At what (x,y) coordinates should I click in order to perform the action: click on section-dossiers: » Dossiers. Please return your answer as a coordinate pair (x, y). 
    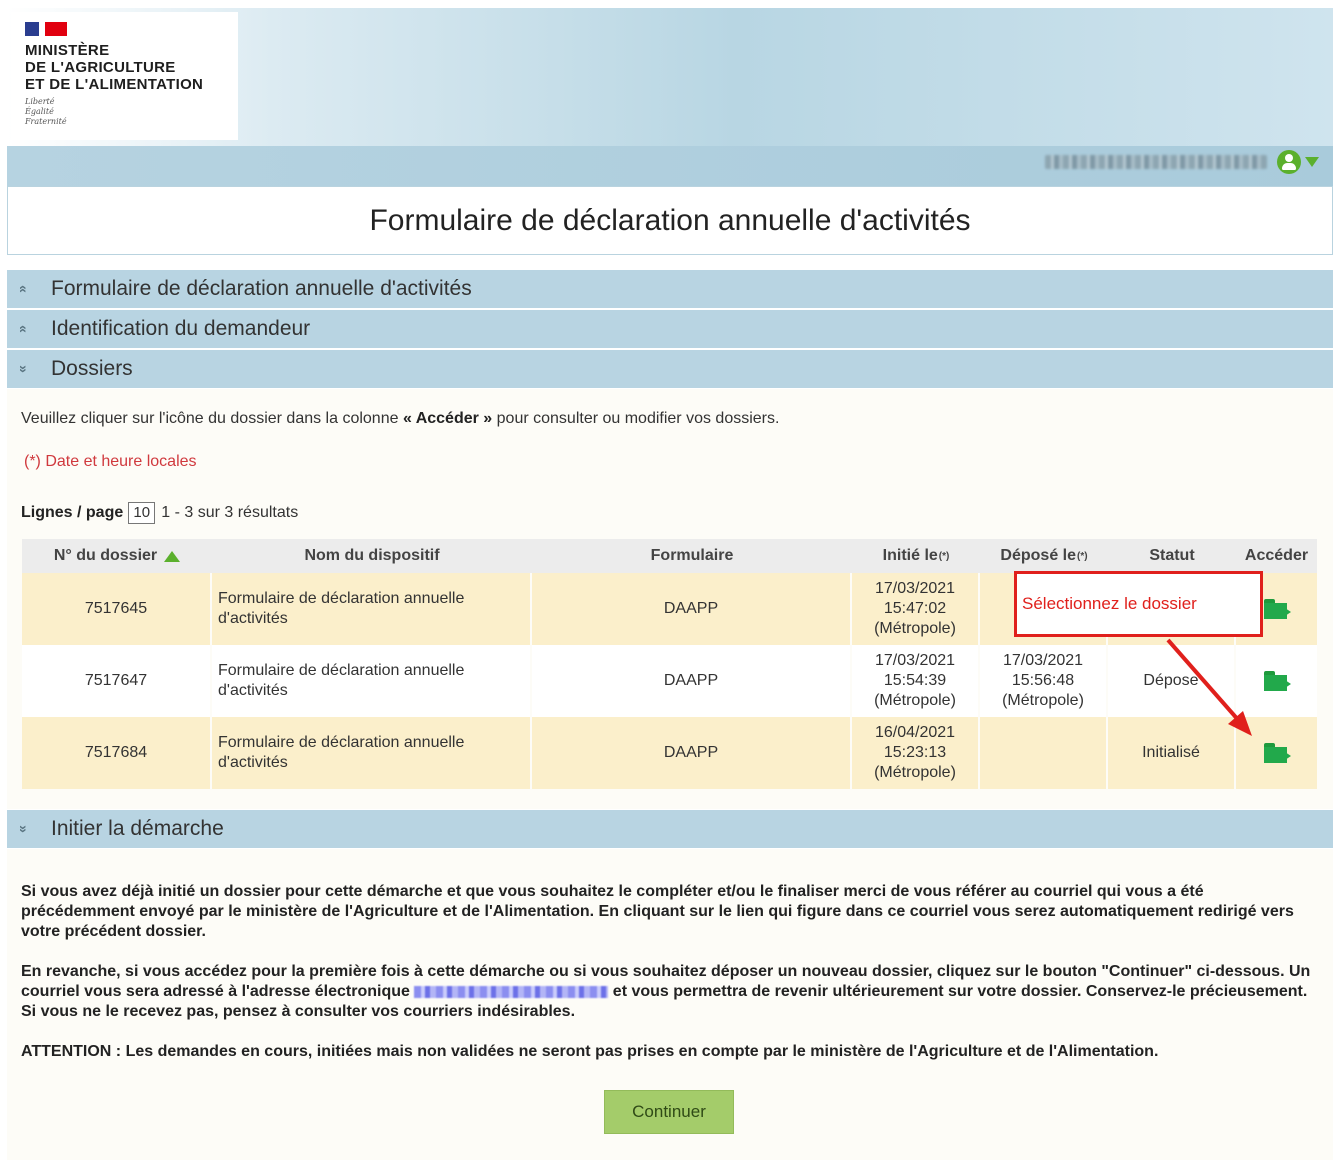
    Looking at the image, I should click on (670, 369).